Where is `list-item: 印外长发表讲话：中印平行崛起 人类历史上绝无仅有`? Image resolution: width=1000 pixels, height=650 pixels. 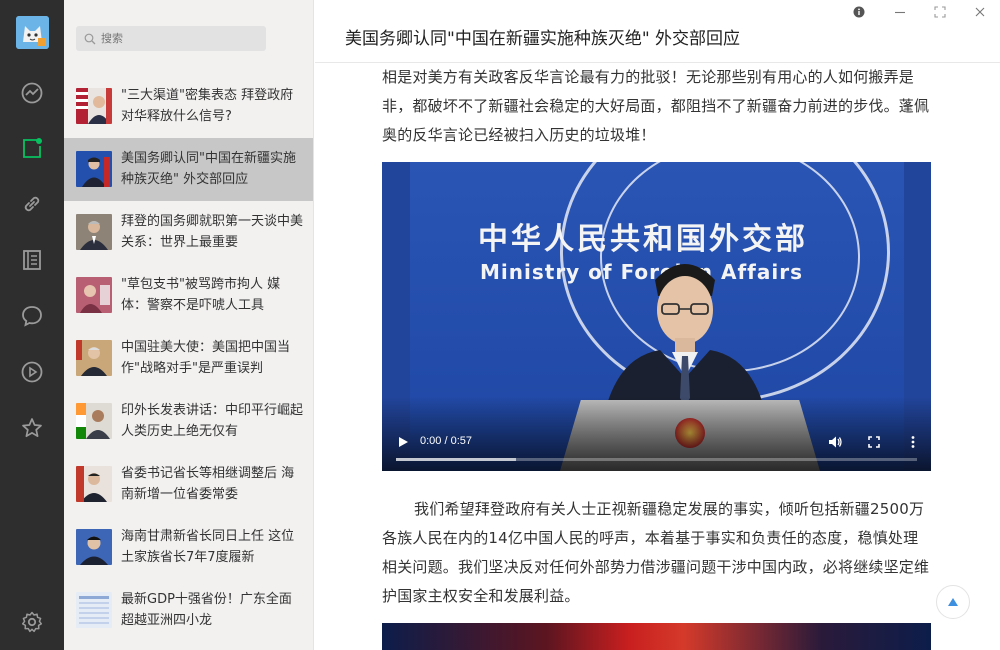 list-item: 印外长发表讲话：中印平行崛起 人类历史上绝无仅有 is located at coordinates (188, 421).